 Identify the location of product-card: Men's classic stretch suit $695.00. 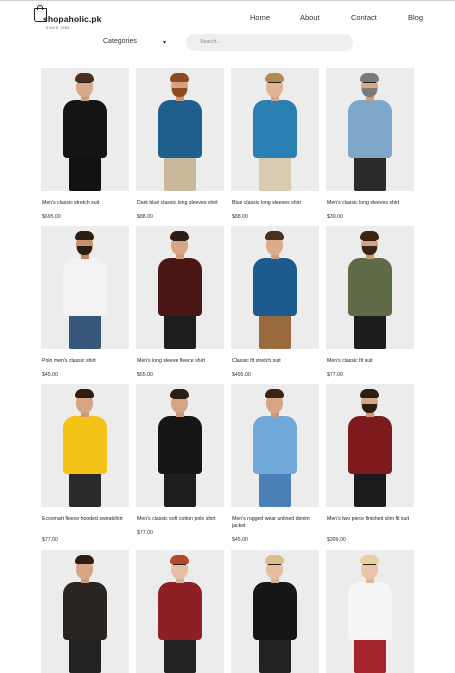
(85, 144).